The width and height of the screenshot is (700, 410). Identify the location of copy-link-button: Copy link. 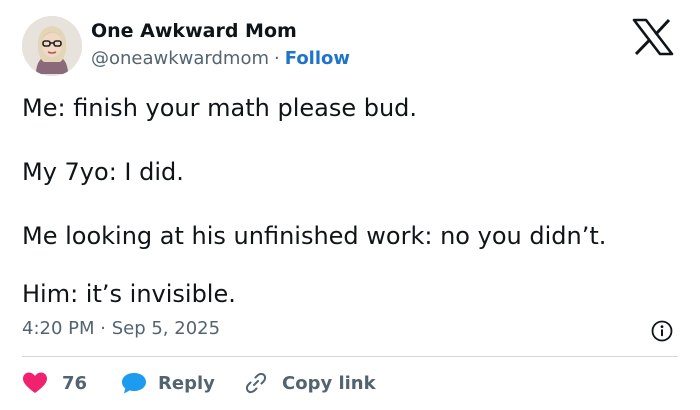
(310, 383).